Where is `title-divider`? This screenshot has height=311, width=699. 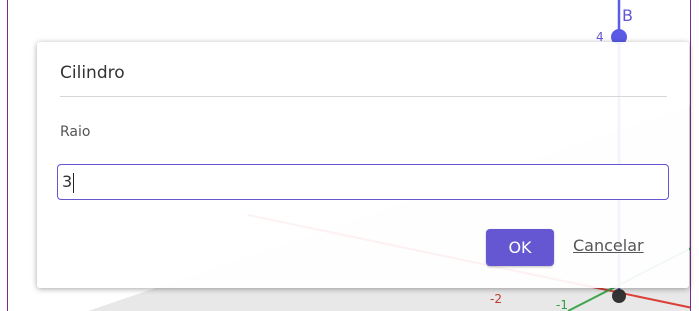
title-divider is located at coordinates (363, 96).